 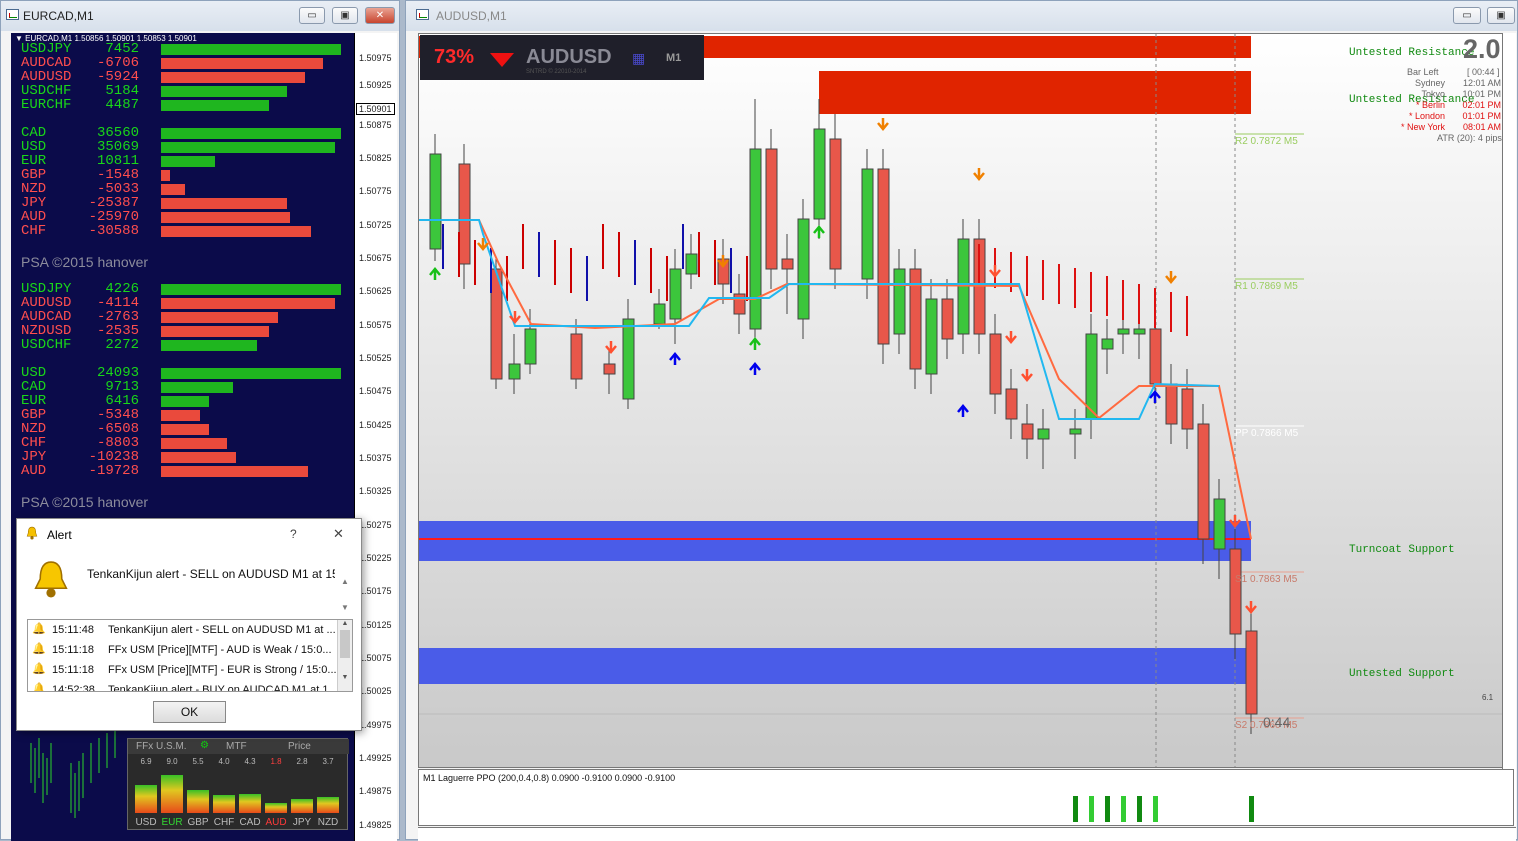 I want to click on pair-value: 4487, so click(x=122, y=105).